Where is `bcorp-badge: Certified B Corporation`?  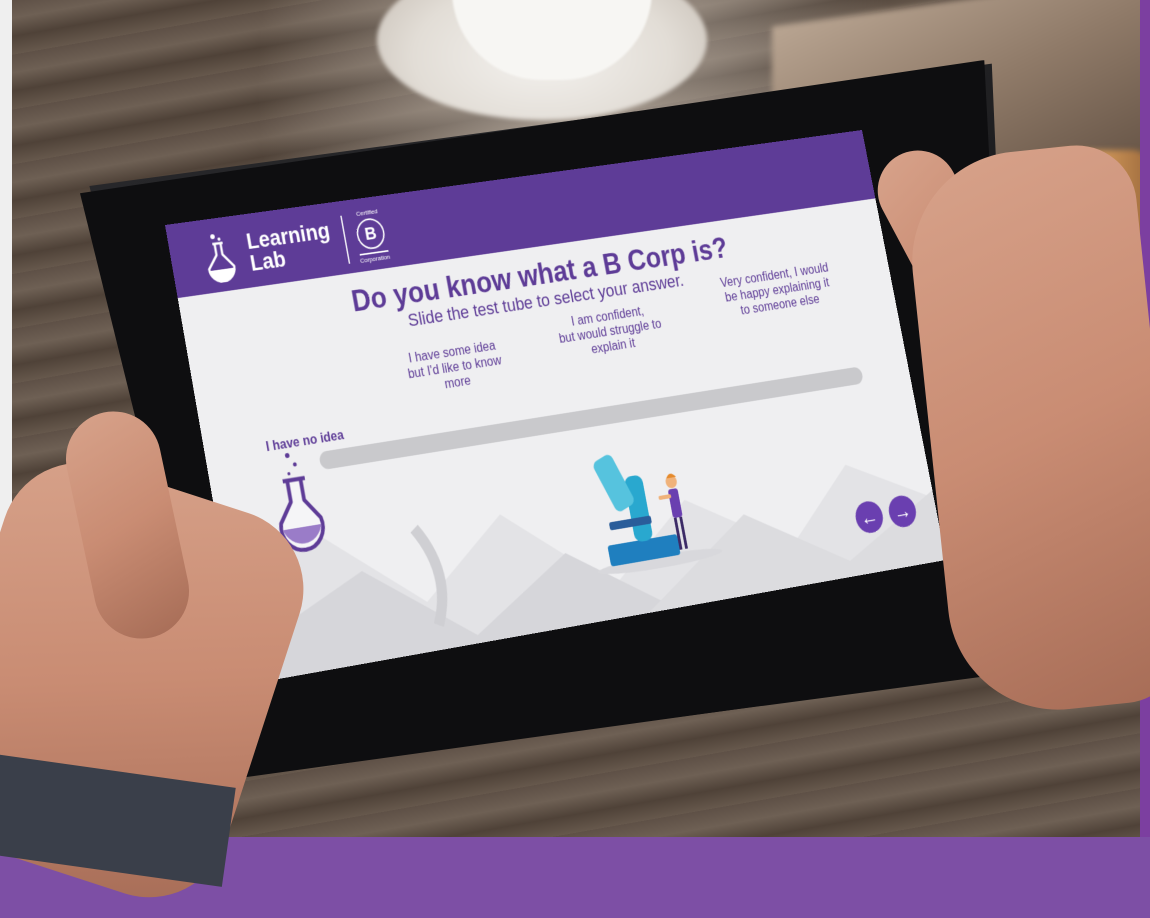 bcorp-badge: Certified B Corporation is located at coordinates (371, 236).